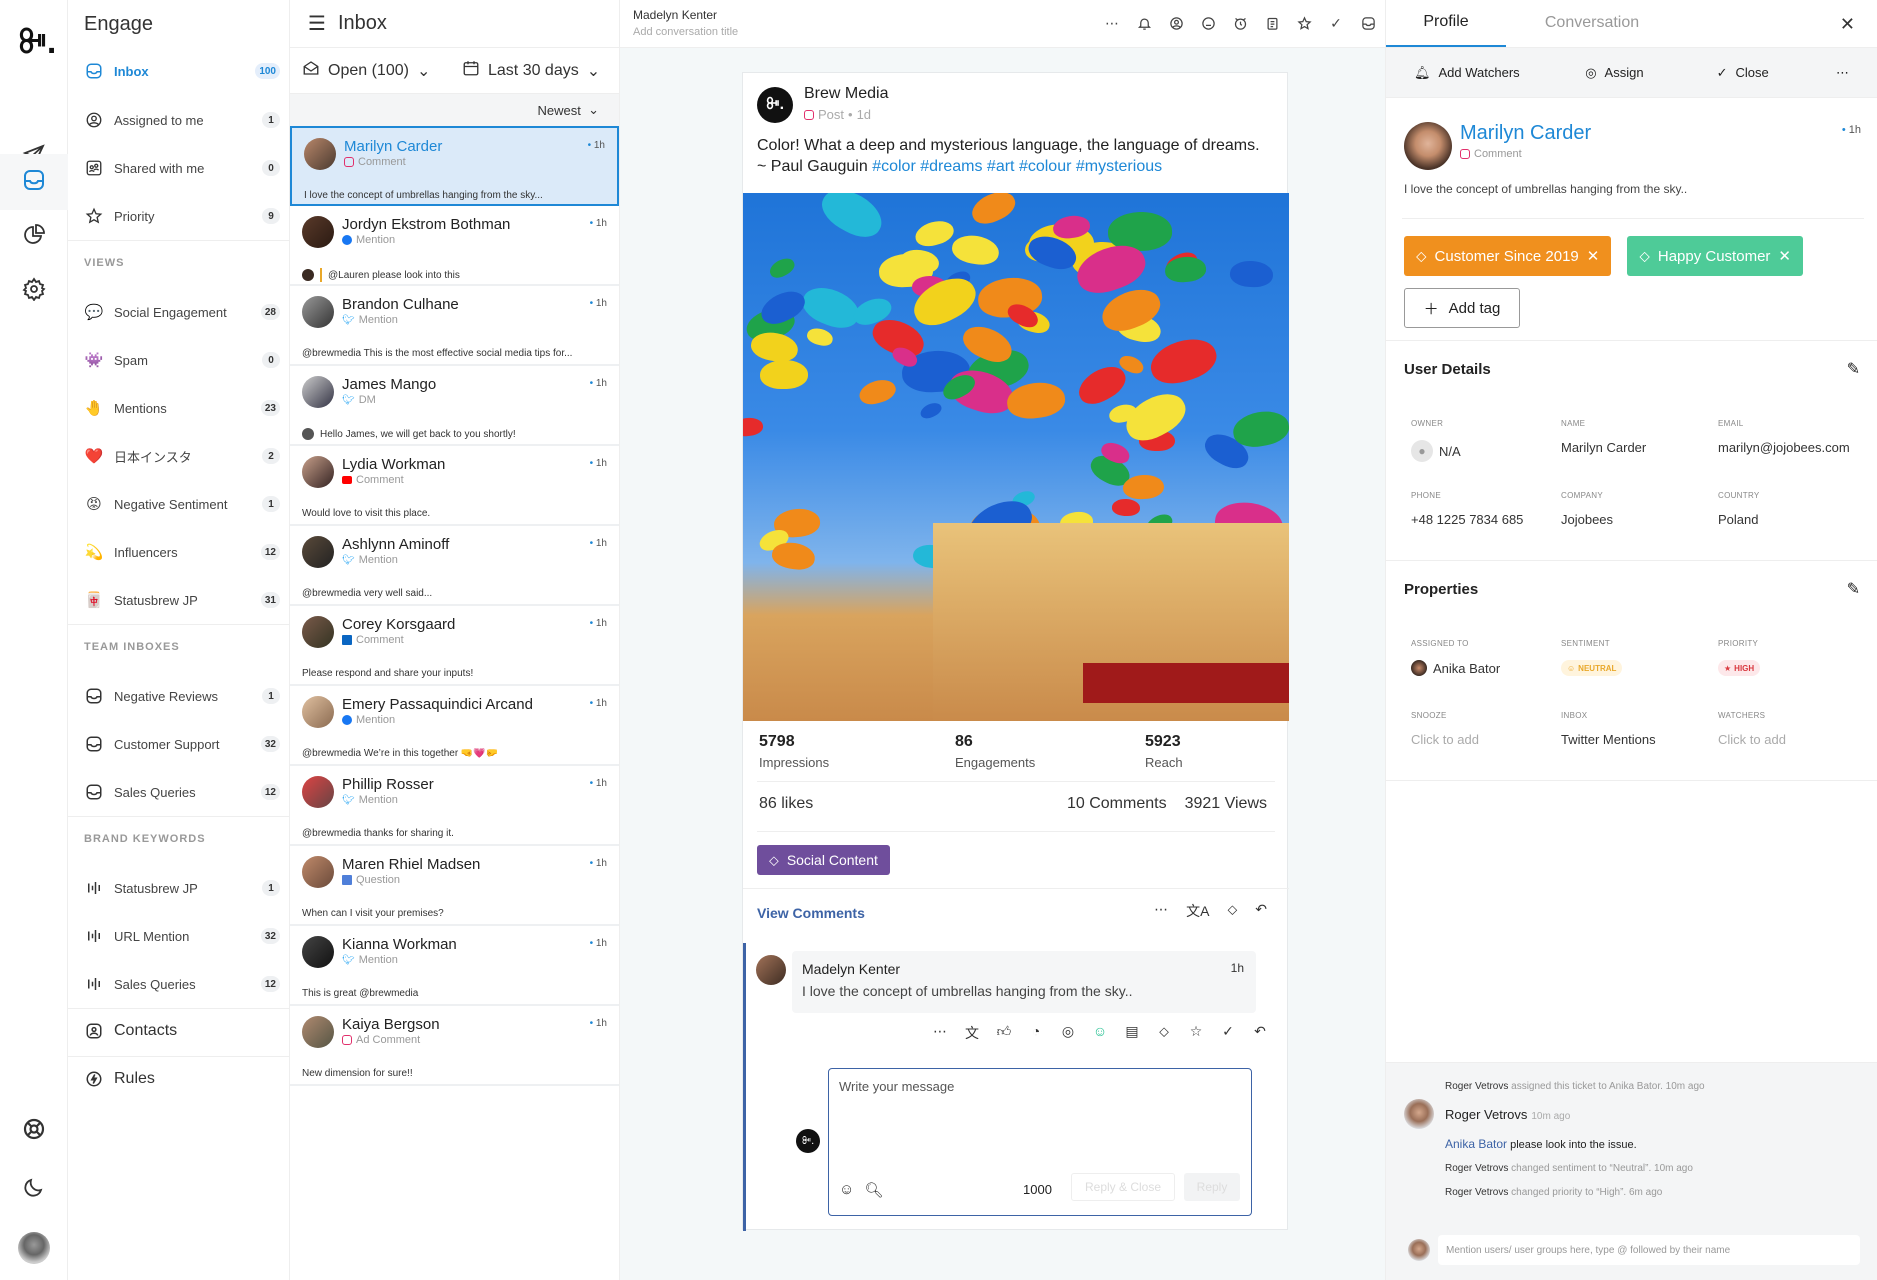 The width and height of the screenshot is (1877, 1280). Describe the element at coordinates (382, 70) in the screenshot. I see `status-filter-dropdown: Open (100) ⌄` at that location.